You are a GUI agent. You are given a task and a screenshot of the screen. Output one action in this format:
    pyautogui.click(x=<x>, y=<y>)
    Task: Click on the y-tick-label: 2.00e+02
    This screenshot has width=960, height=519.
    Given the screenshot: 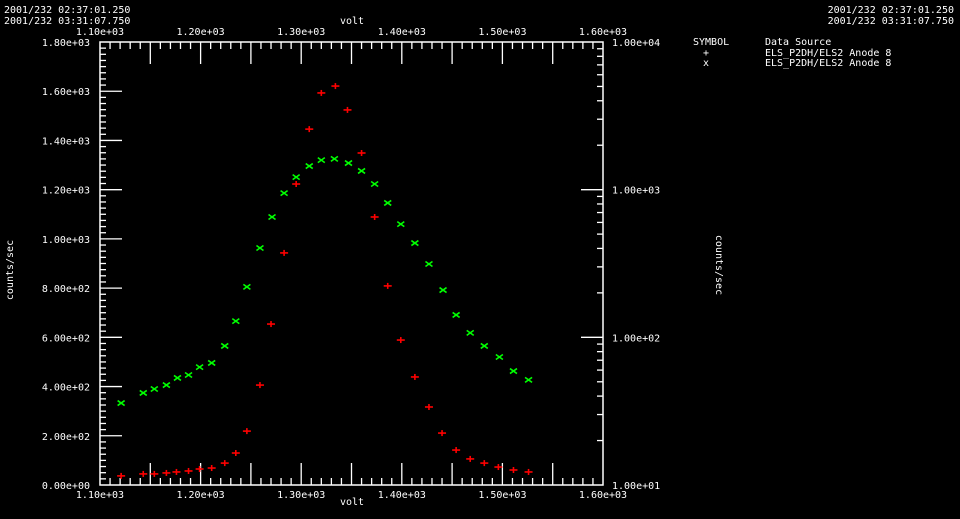 What is the action you would take?
    pyautogui.click(x=66, y=437)
    